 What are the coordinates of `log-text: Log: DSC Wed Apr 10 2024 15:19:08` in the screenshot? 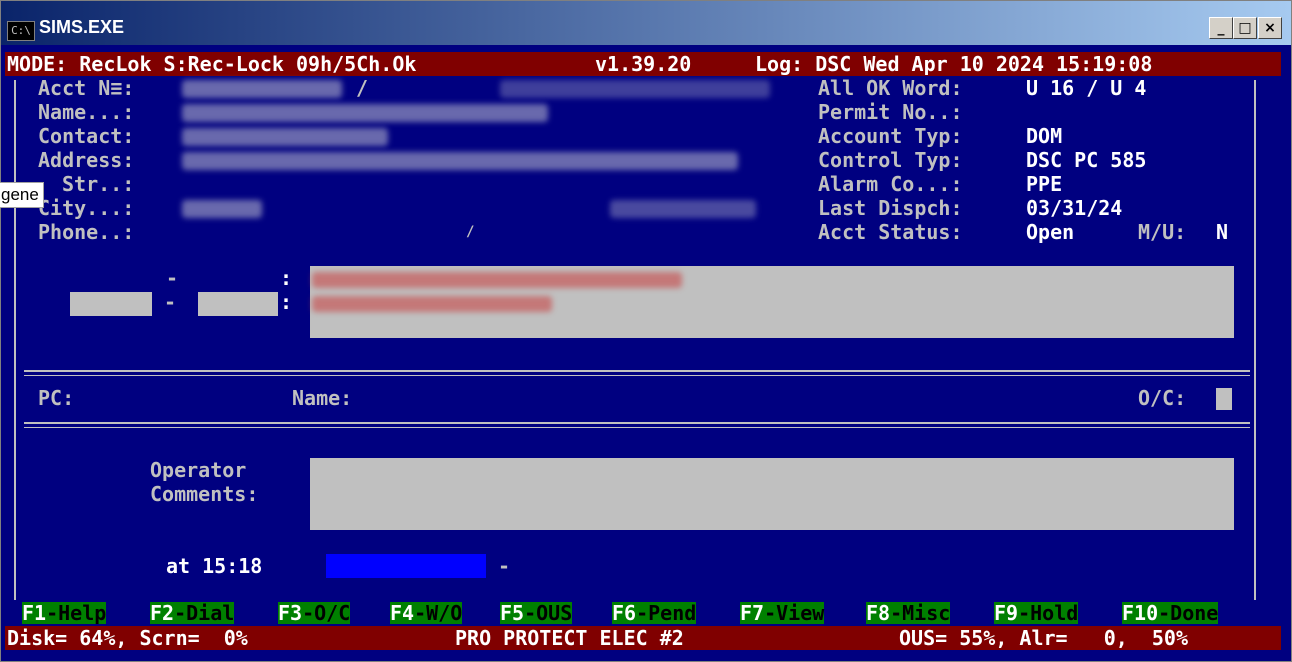 It's located at (954, 64).